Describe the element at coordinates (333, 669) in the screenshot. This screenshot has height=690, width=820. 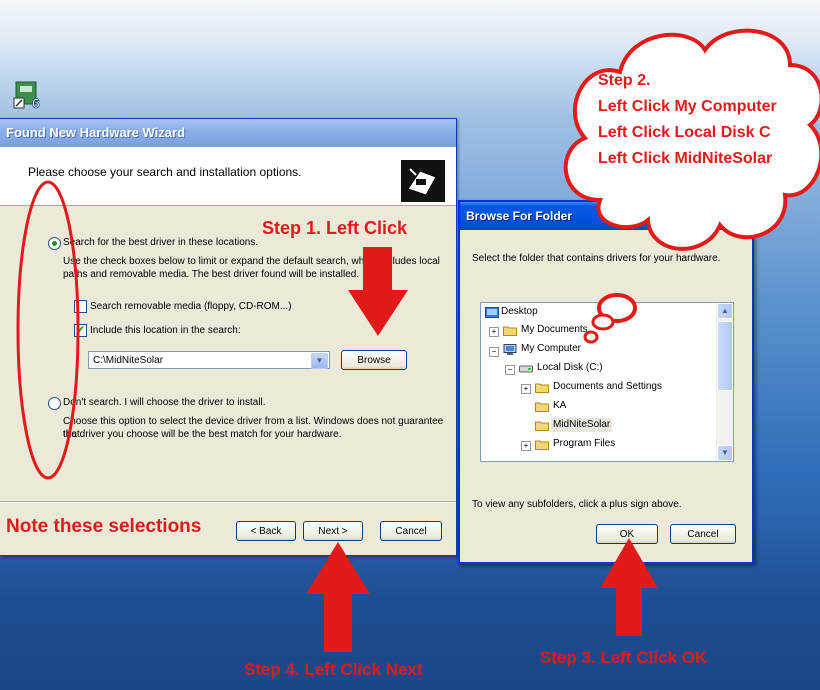
I see `step4-annotation: Step 4. Left Click Next` at that location.